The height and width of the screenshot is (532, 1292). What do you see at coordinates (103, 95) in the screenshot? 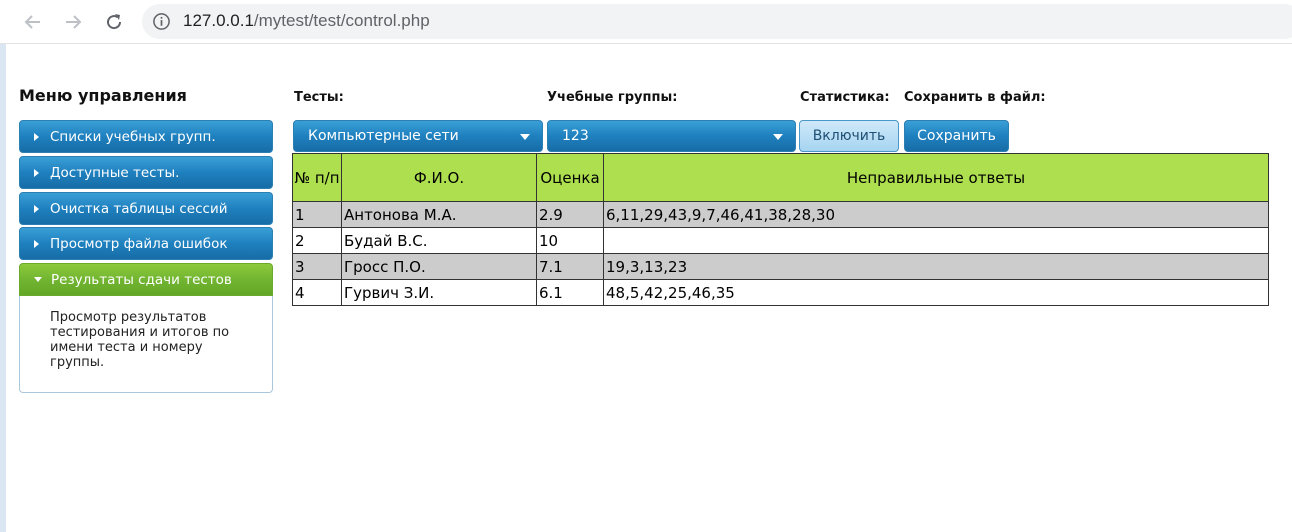
I see `menu-title: Меню управления` at bounding box center [103, 95].